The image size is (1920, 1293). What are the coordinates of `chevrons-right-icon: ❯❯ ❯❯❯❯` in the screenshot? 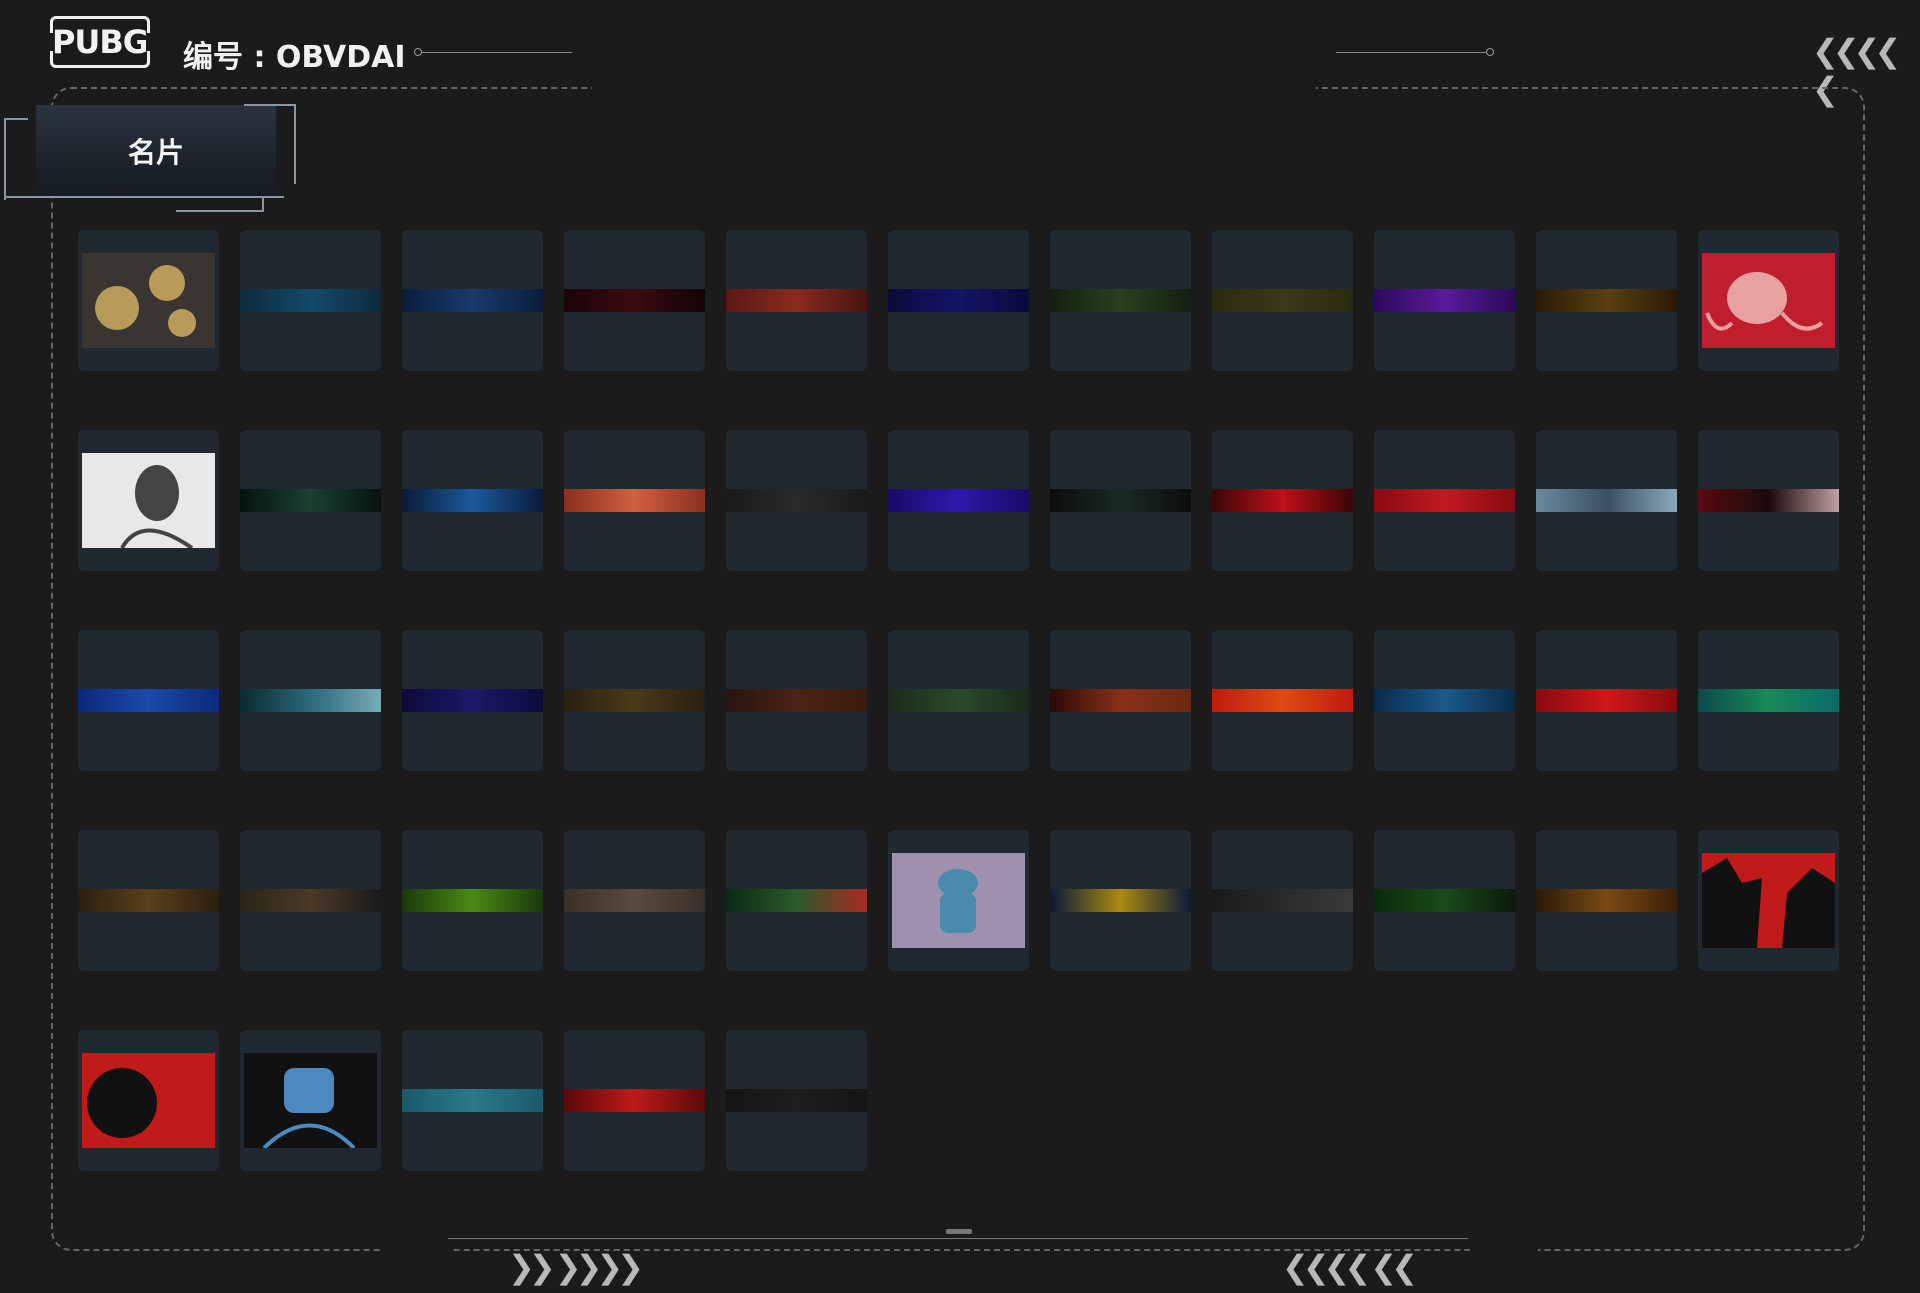 It's located at (576, 1267).